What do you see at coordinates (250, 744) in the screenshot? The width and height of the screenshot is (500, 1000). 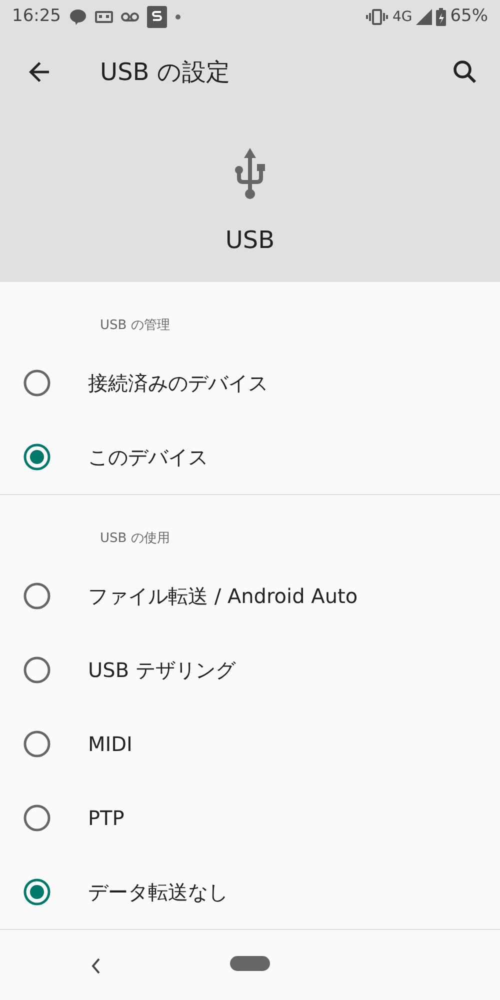 I see `radio-option: MIDI` at bounding box center [250, 744].